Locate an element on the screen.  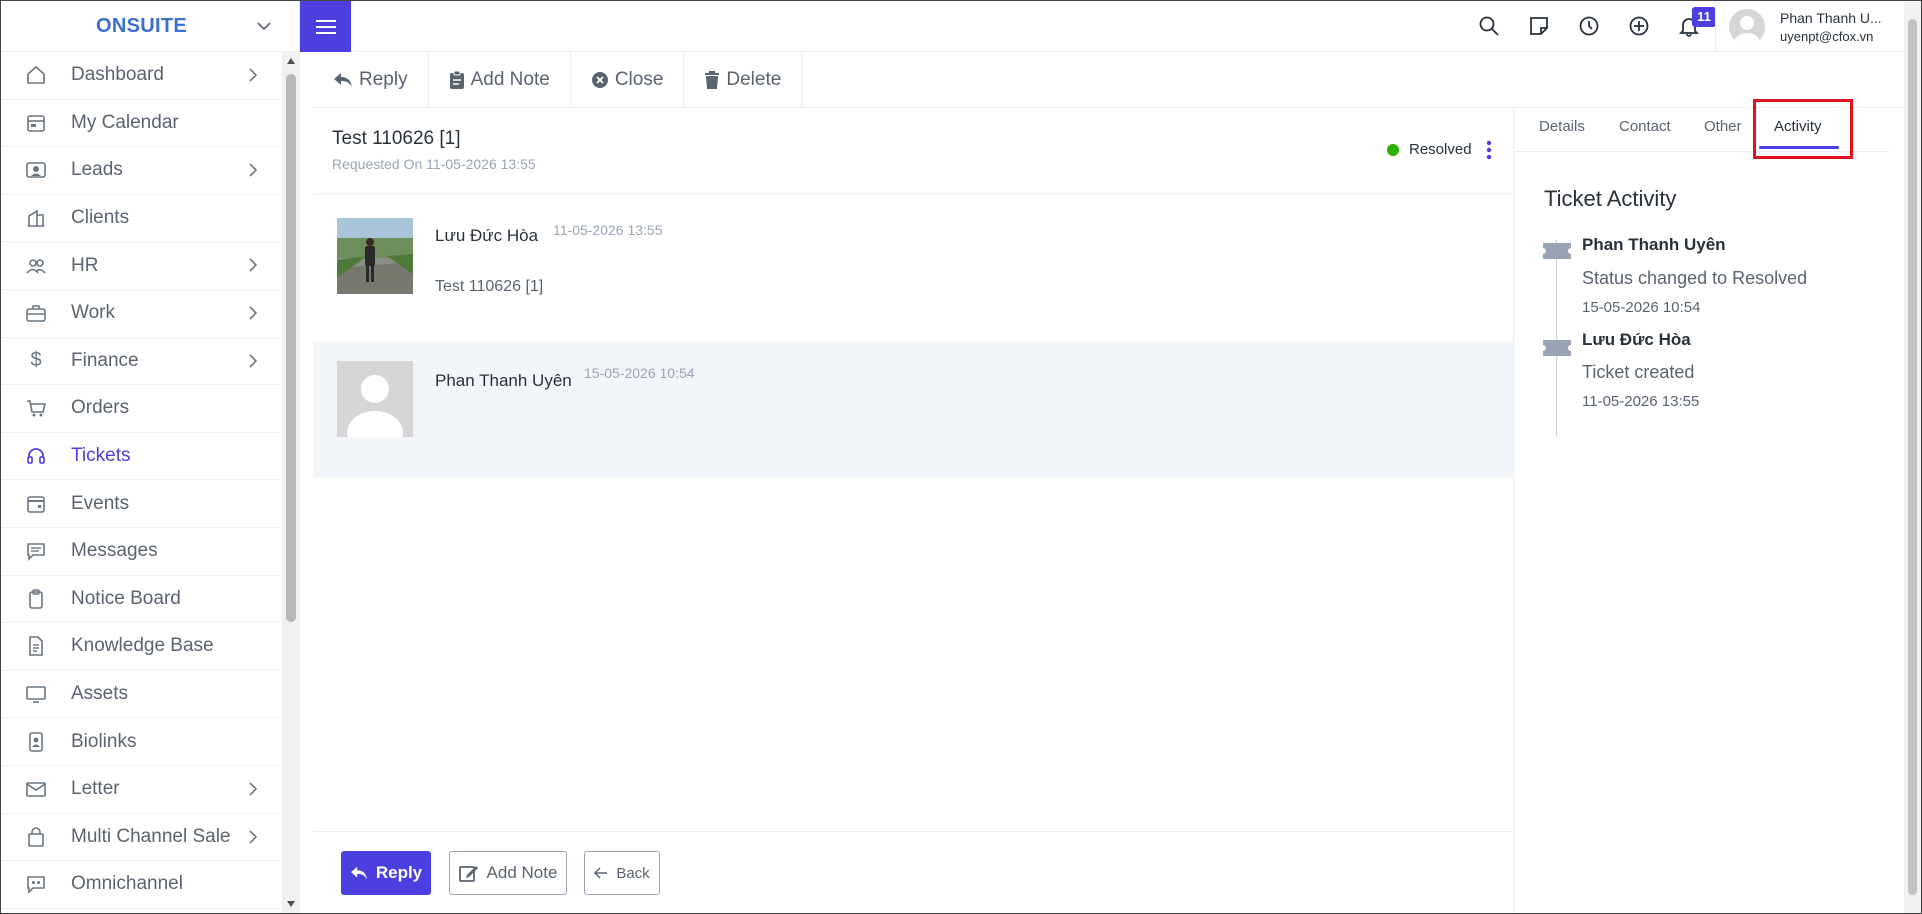
sidebar-item-label: Messages is located at coordinates (114, 551).